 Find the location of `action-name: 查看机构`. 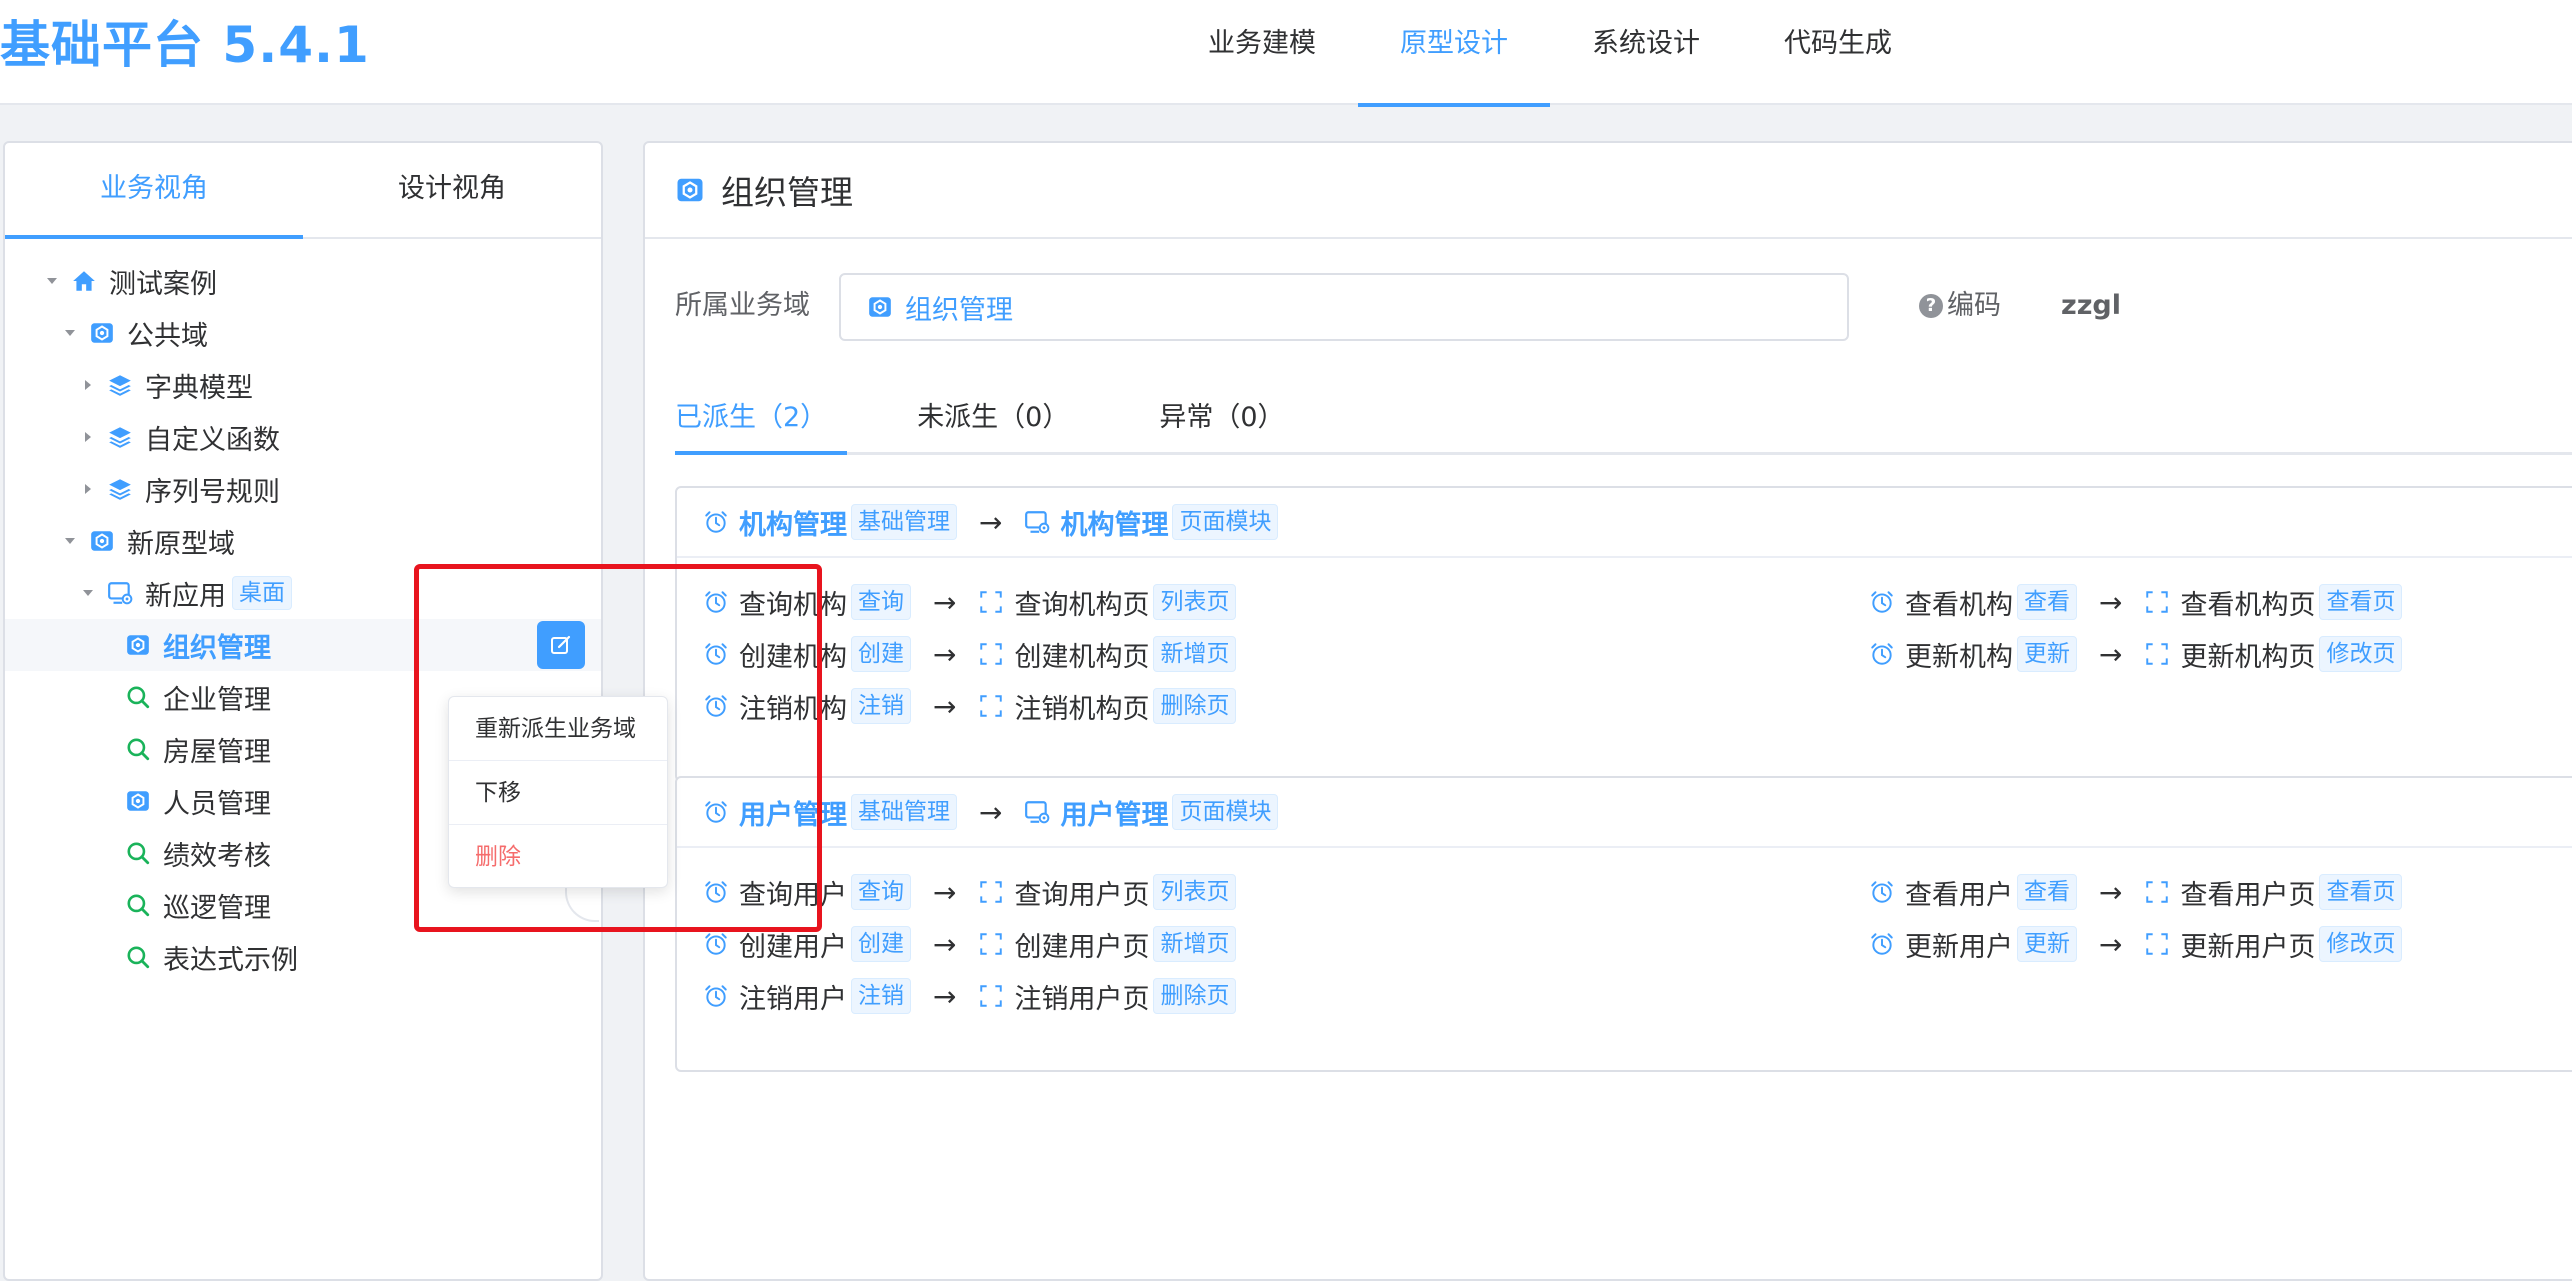

action-name: 查看机构 is located at coordinates (1959, 602).